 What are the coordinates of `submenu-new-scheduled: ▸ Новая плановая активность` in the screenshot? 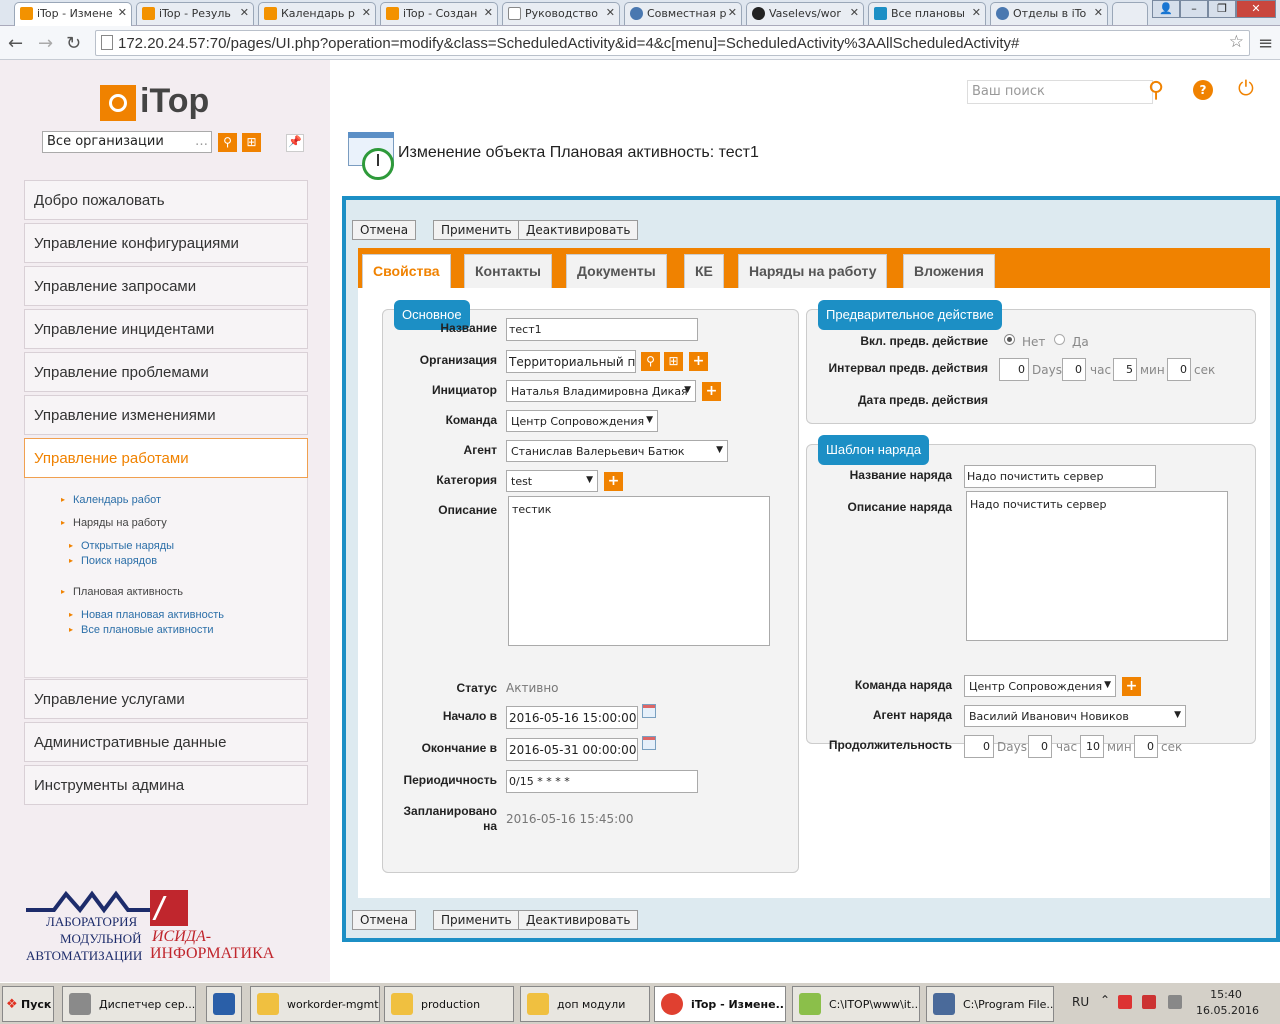 It's located at (146, 615).